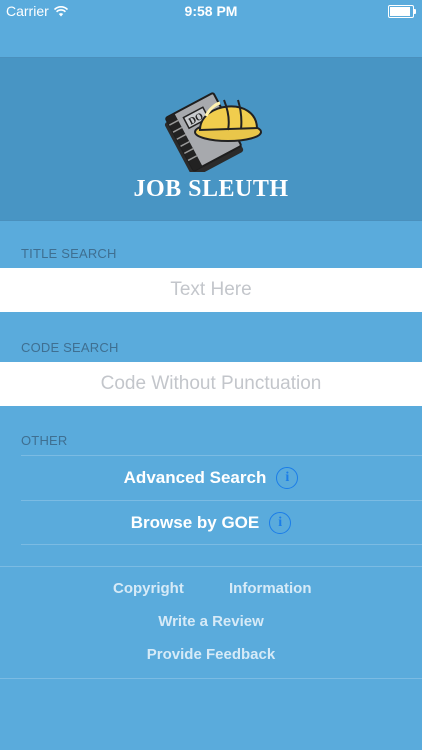  What do you see at coordinates (211, 566) in the screenshot?
I see `footer-divider-top` at bounding box center [211, 566].